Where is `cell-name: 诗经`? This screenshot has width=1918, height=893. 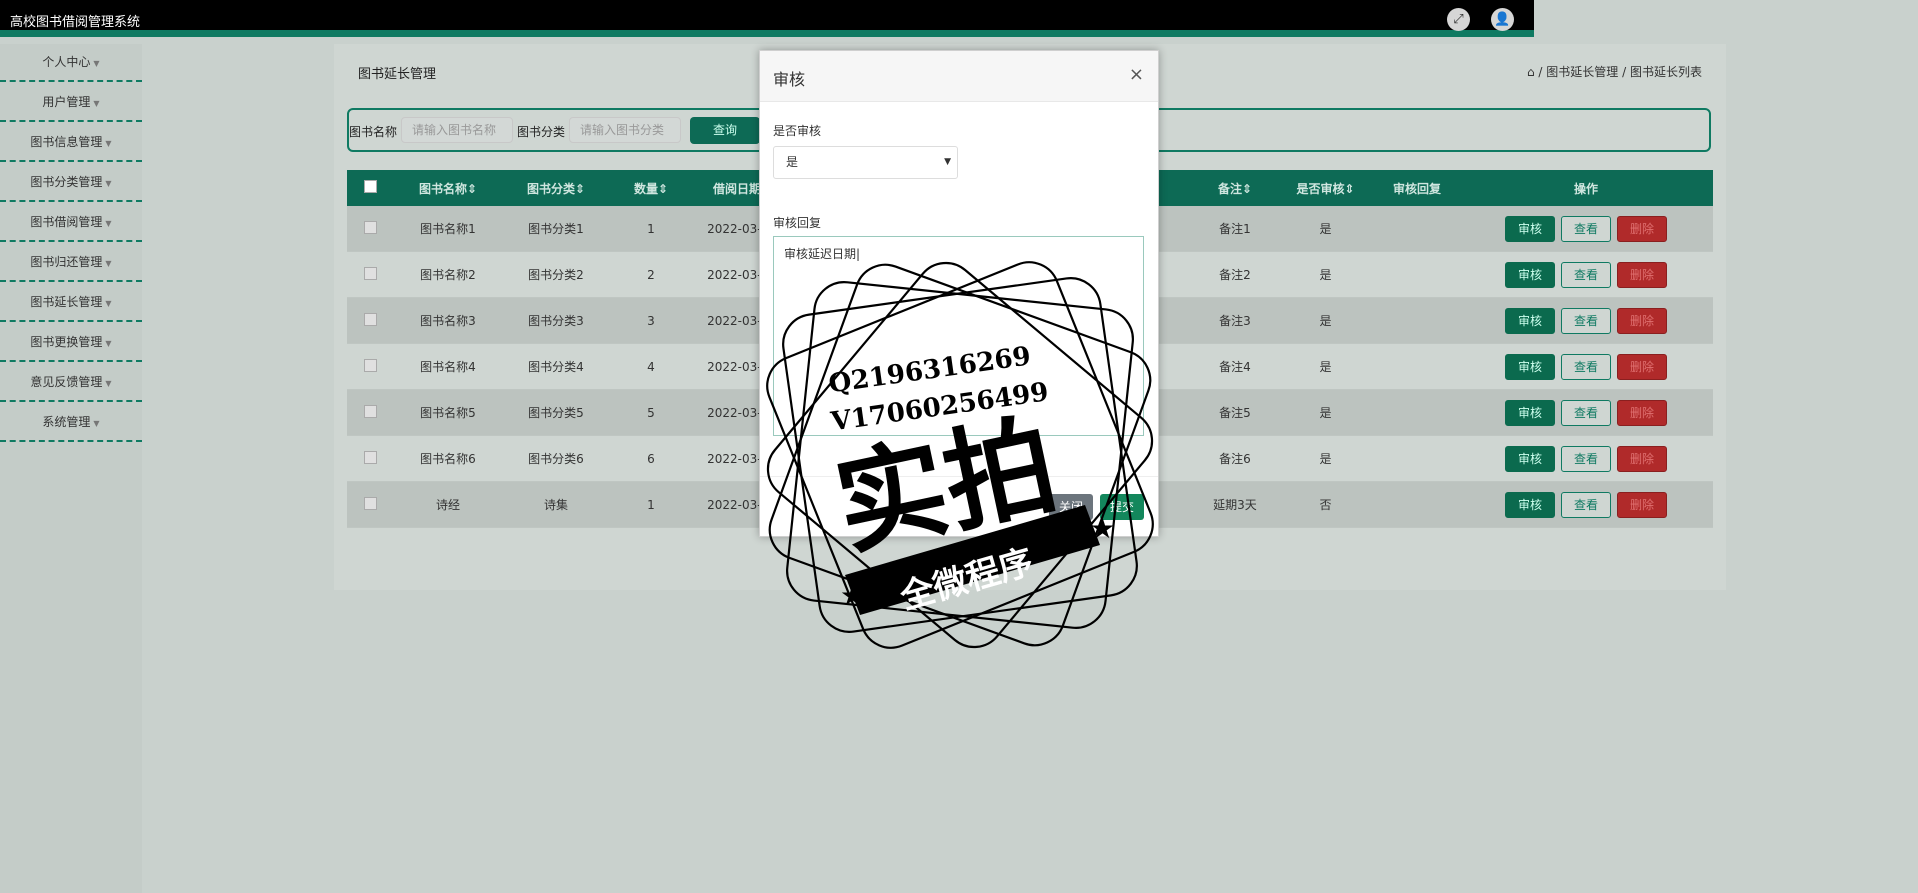 cell-name: 诗经 is located at coordinates (448, 504).